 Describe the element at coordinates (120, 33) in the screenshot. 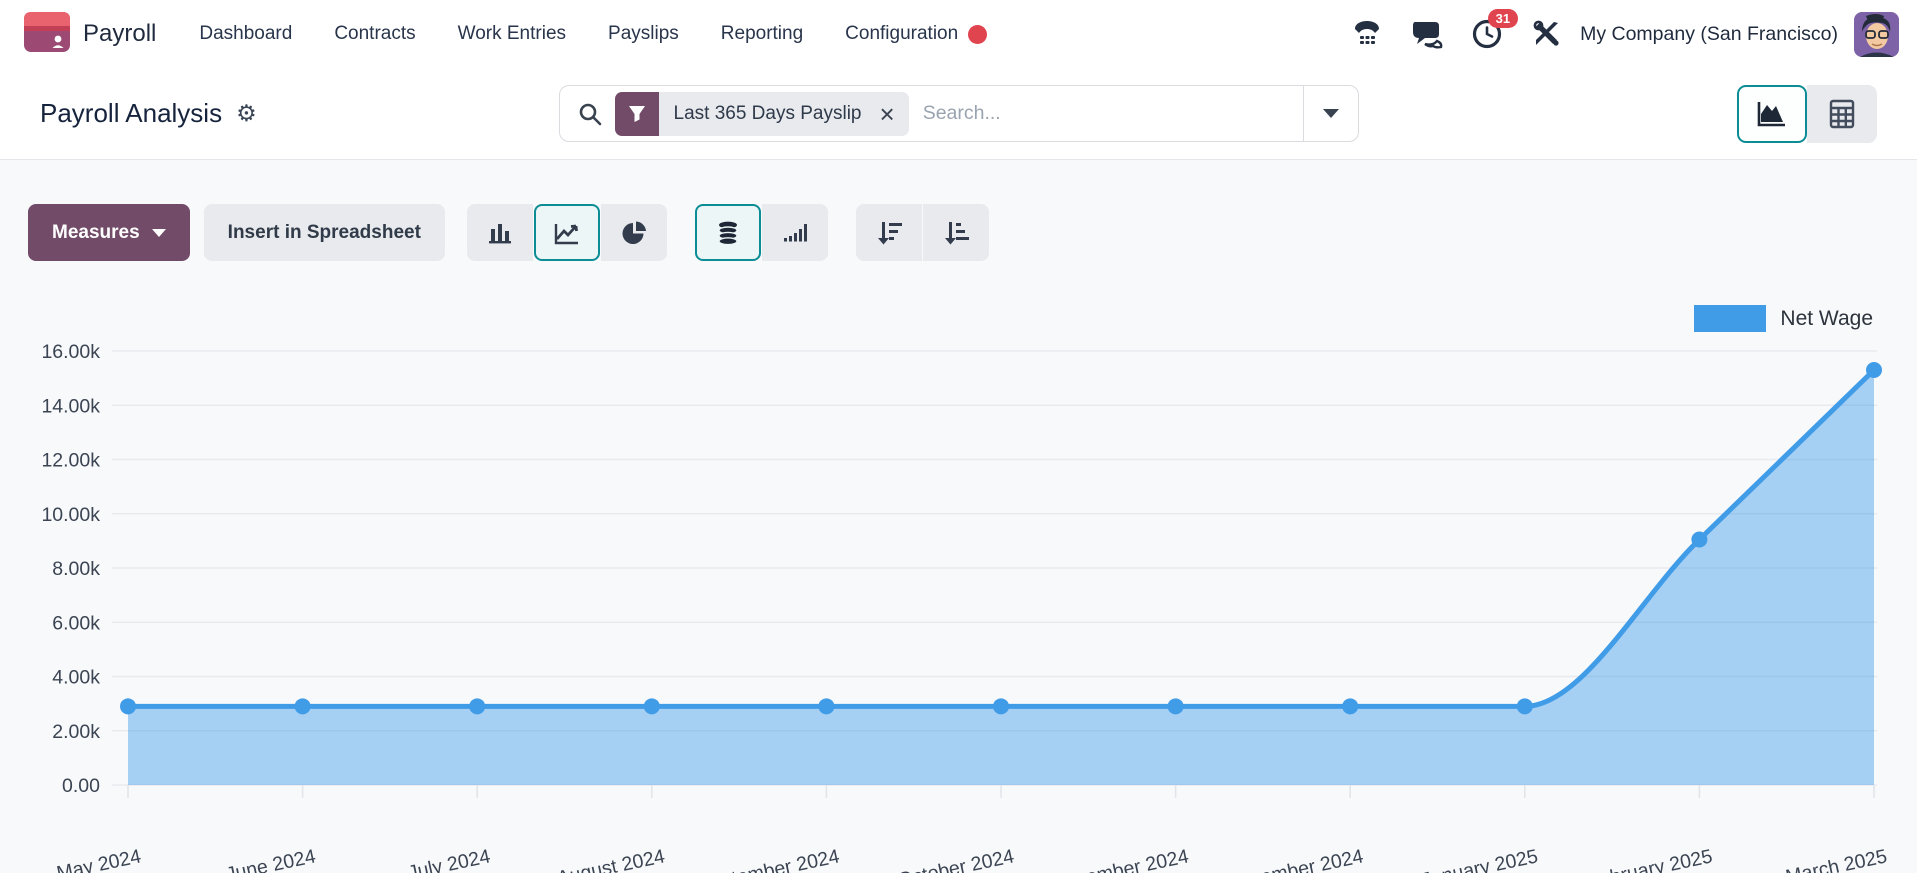

I see `app-name: Payroll` at that location.